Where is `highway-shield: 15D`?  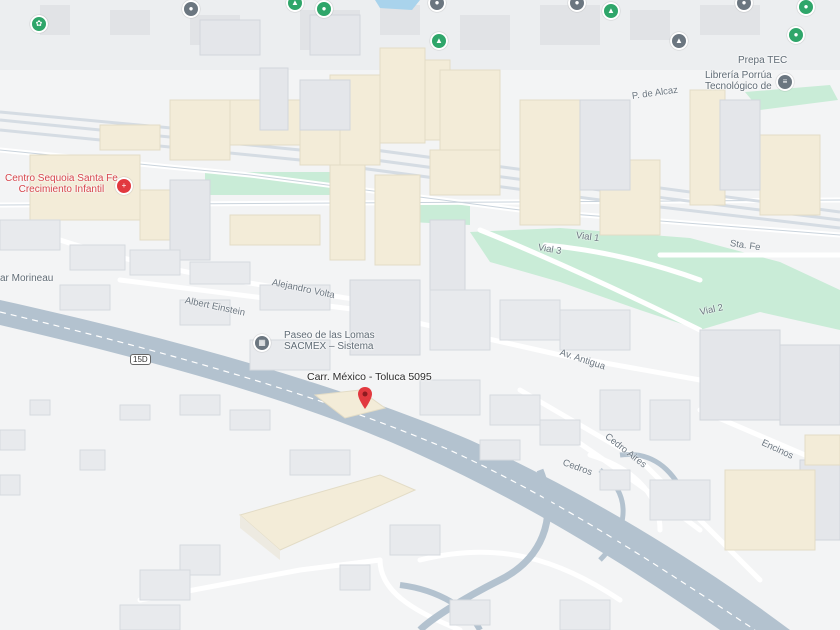
highway-shield: 15D is located at coordinates (140, 359).